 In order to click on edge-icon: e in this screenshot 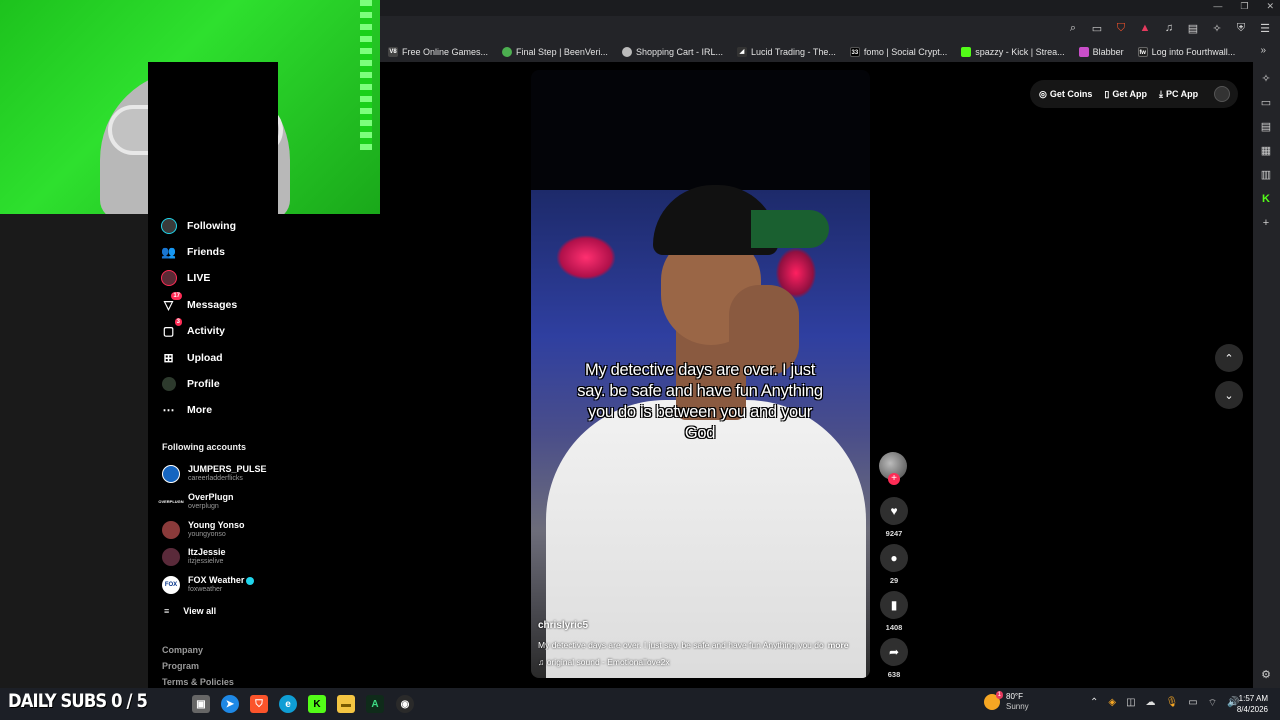, I will do `click(288, 704)`.